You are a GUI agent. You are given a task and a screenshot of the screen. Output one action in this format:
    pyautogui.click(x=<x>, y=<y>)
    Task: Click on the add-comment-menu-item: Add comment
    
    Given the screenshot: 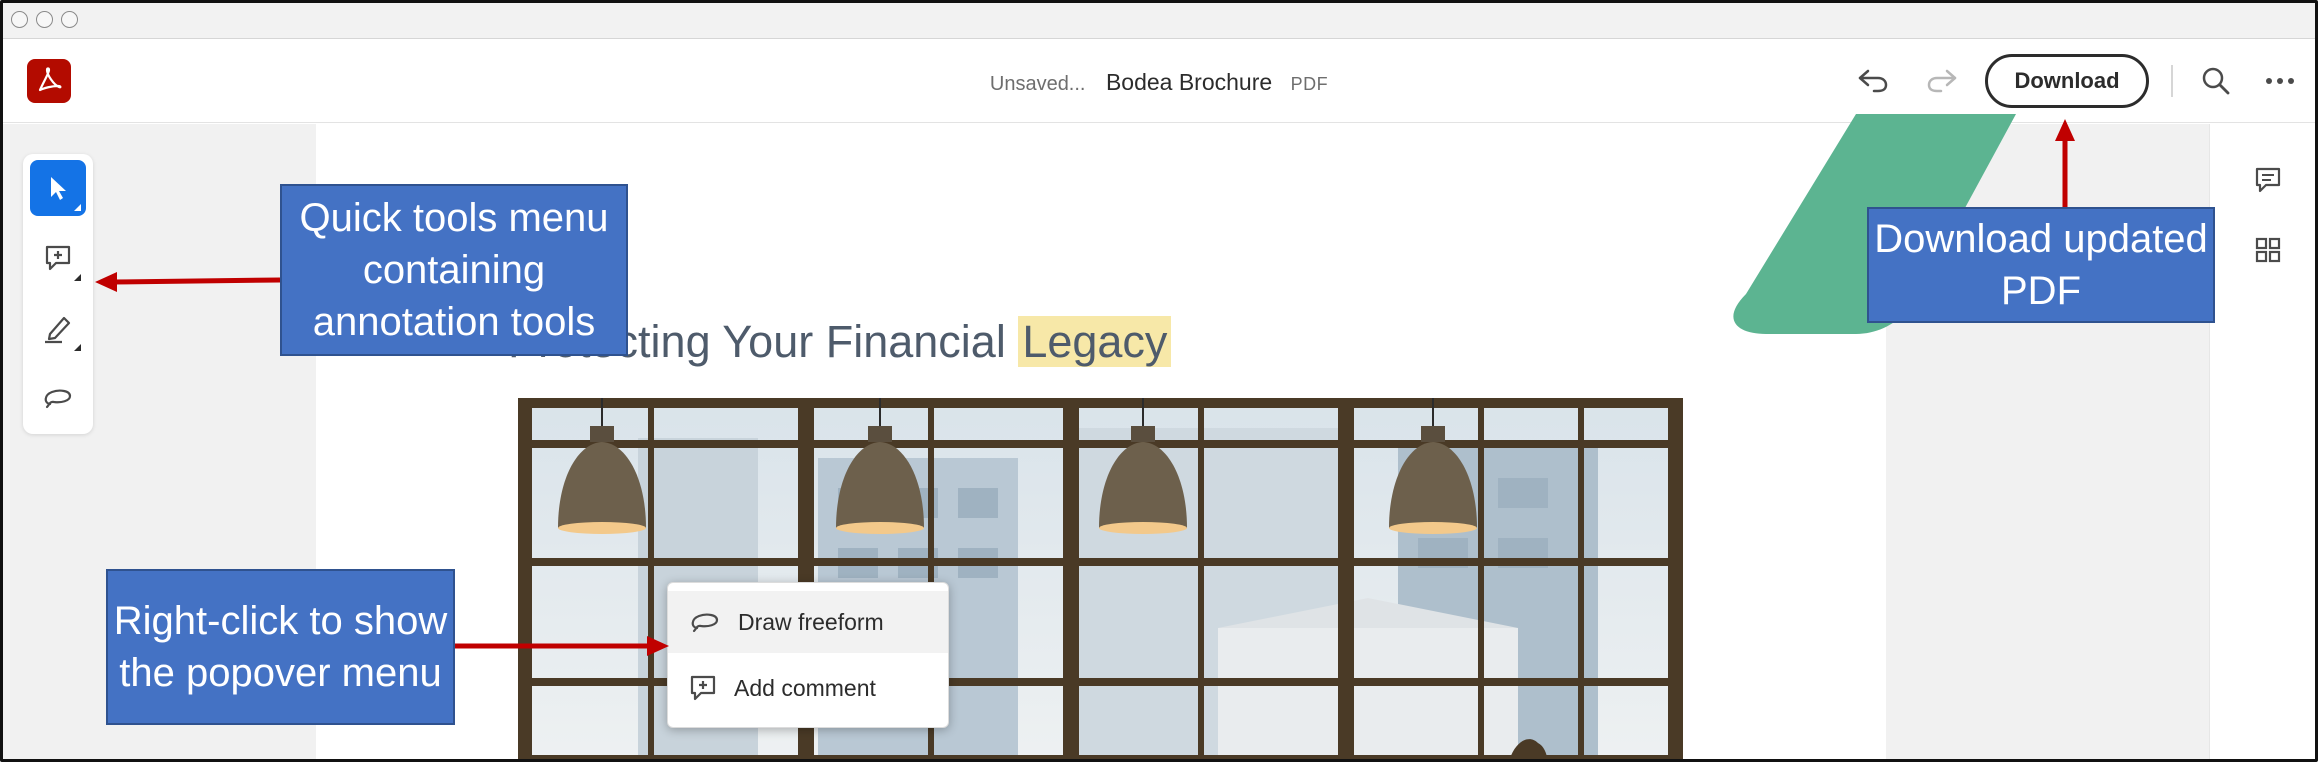 What is the action you would take?
    pyautogui.click(x=808, y=688)
    